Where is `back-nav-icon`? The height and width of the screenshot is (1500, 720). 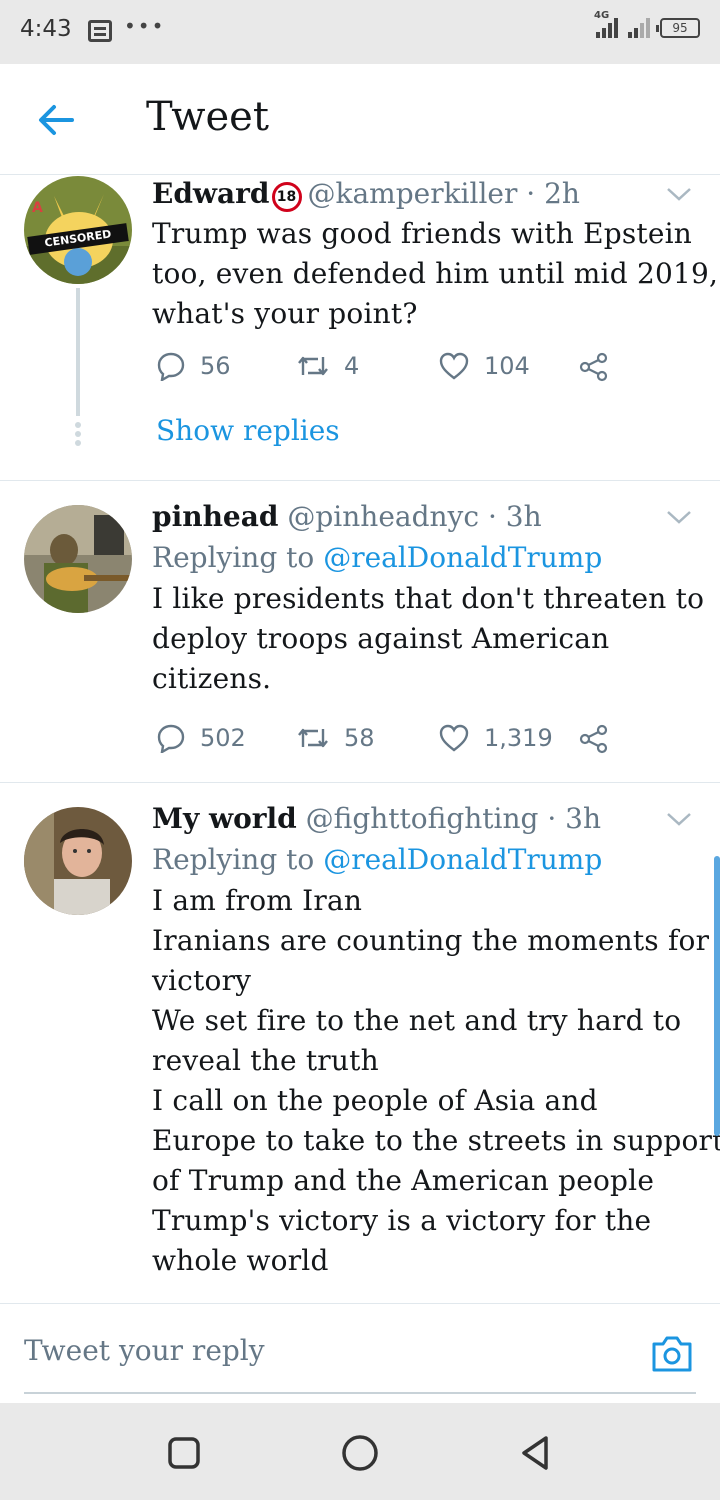
back-nav-icon is located at coordinates (536, 1453).